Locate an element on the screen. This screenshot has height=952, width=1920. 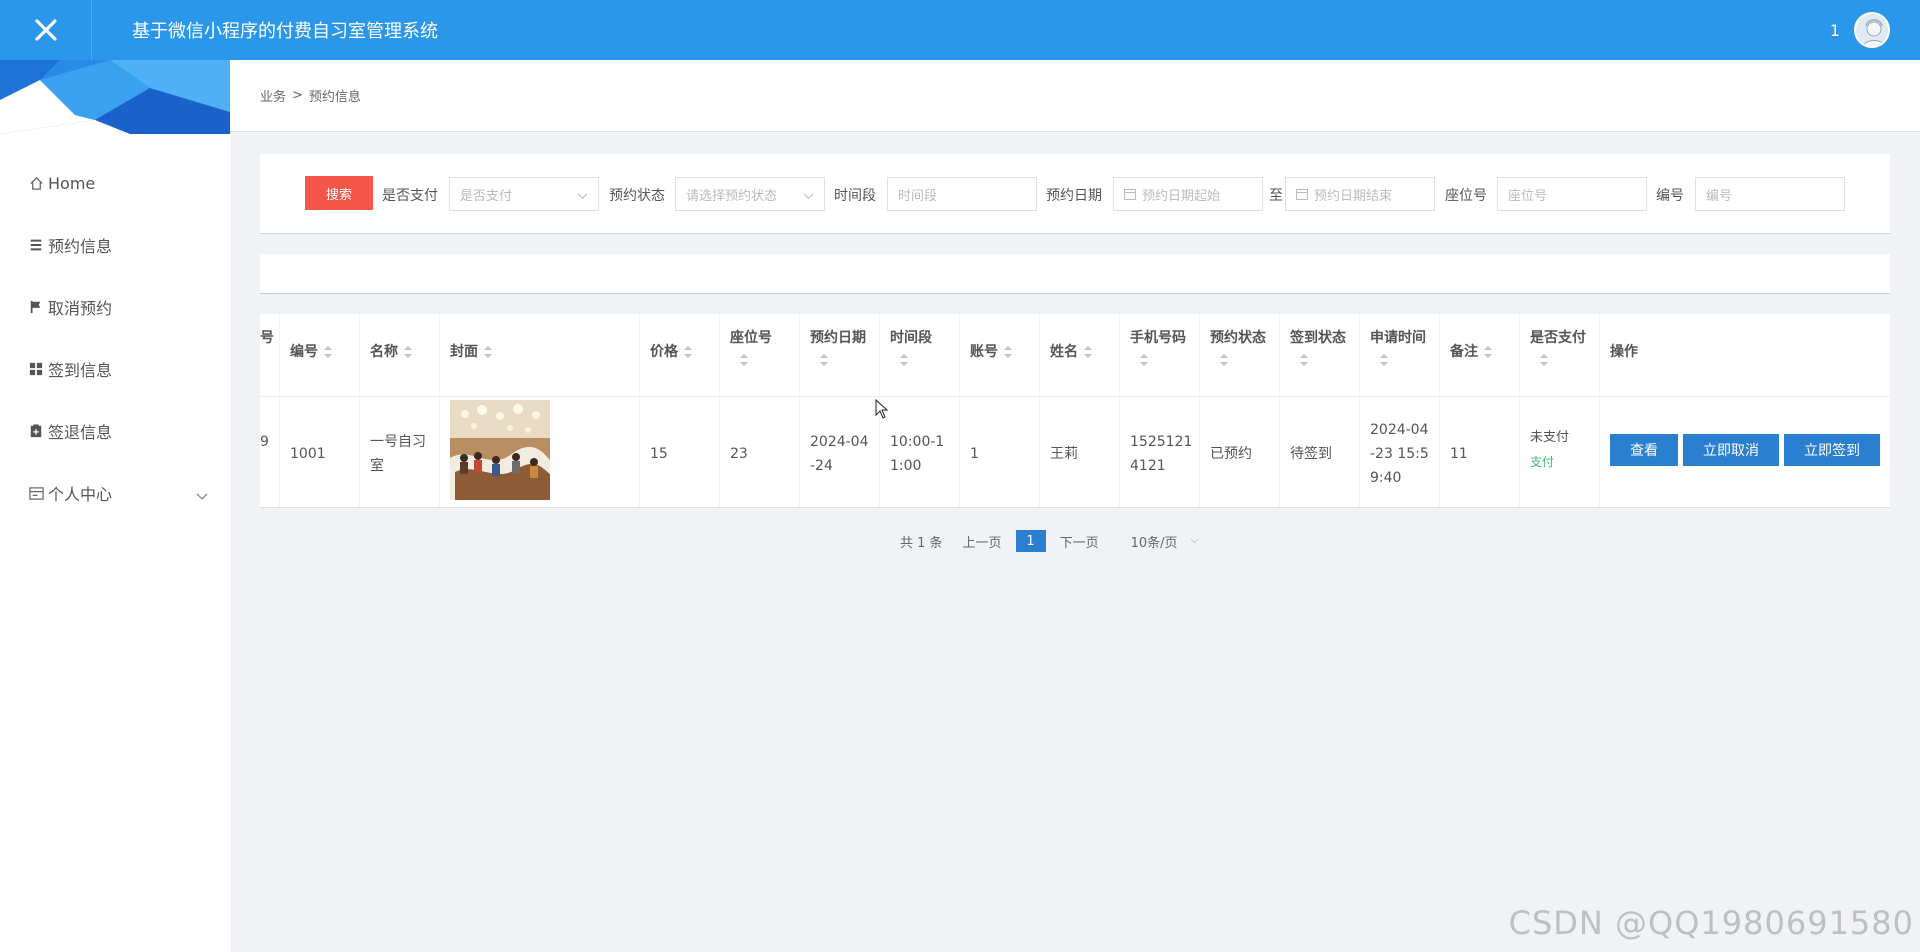
col-header-label: 名称 is located at coordinates (384, 352).